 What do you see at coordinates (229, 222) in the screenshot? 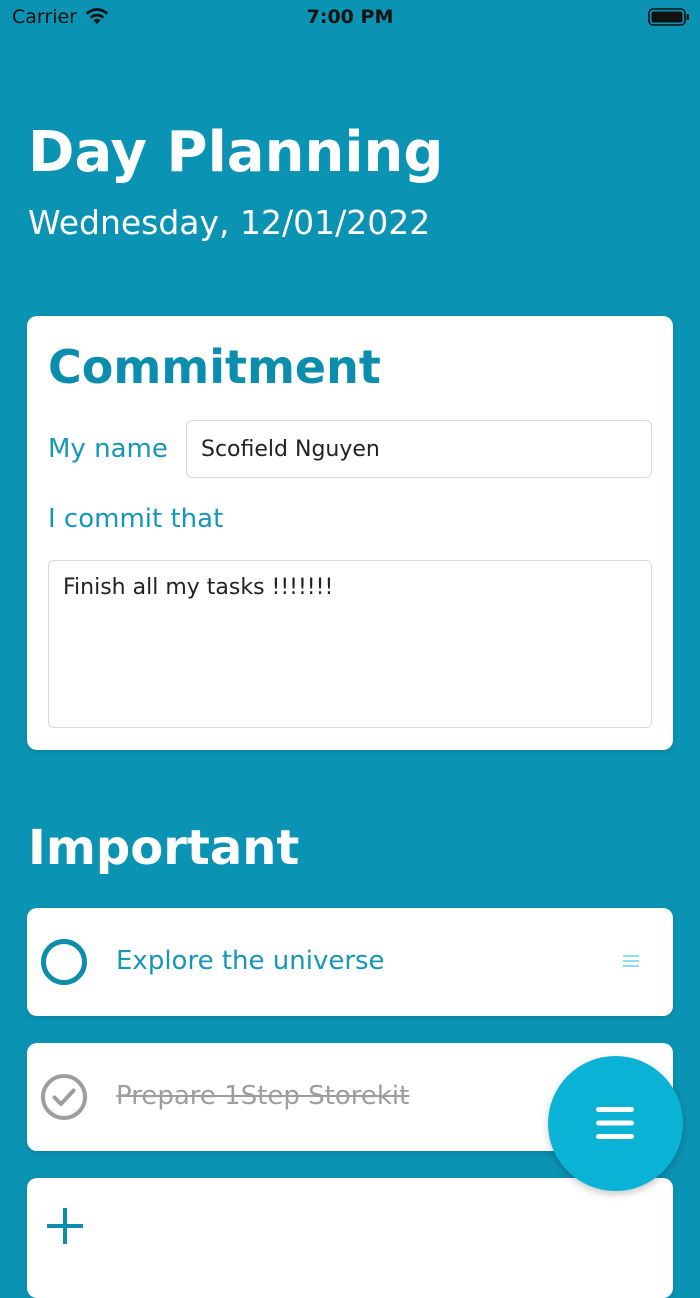
I see `page-date: Wednesday, 12/01/2022` at bounding box center [229, 222].